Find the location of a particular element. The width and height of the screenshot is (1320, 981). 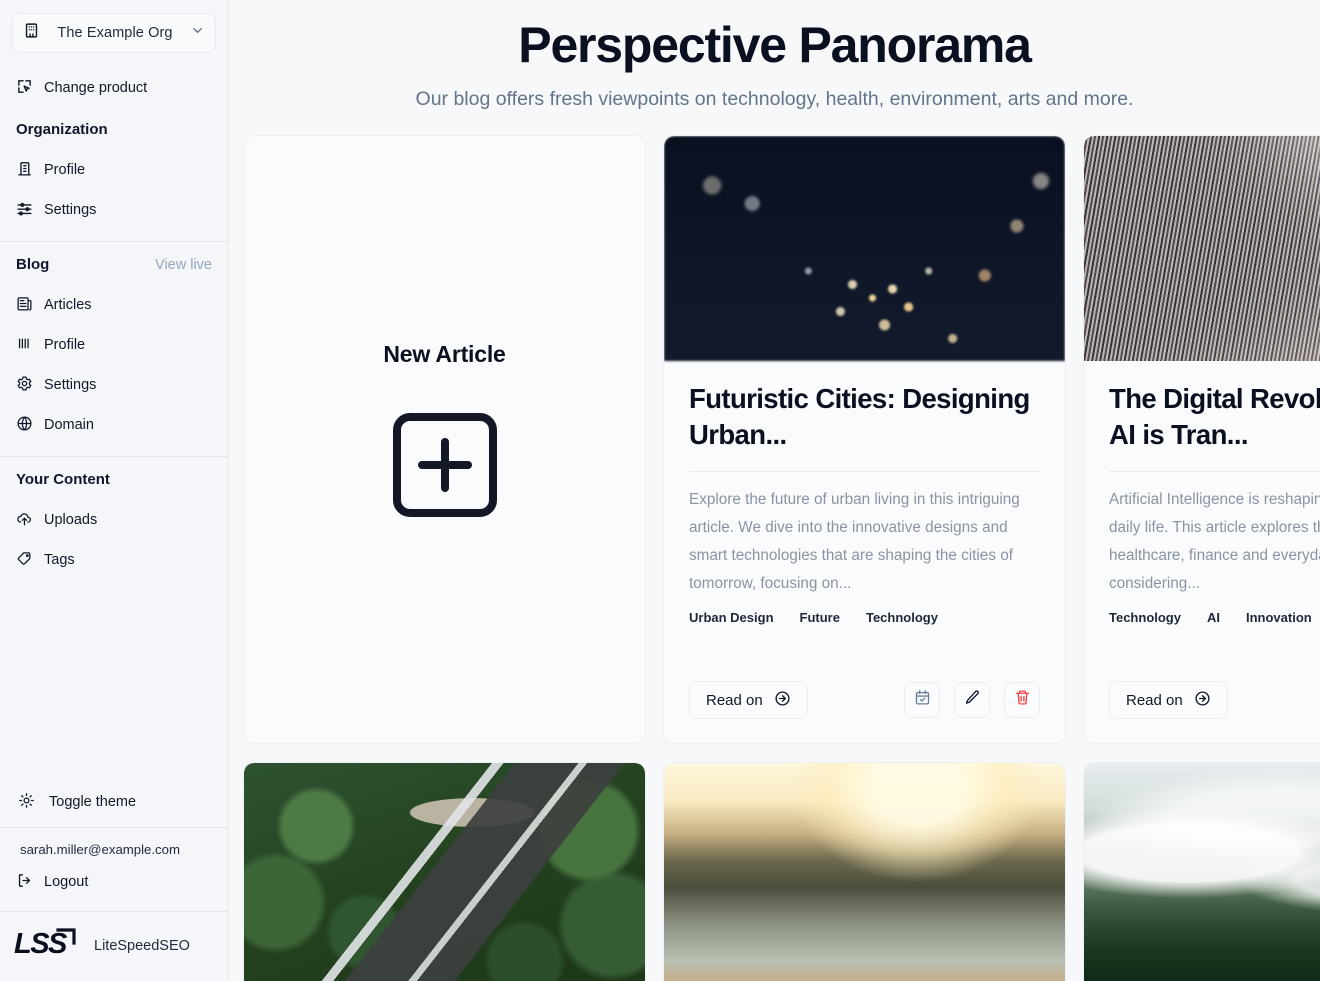

schedule-button is located at coordinates (922, 700).